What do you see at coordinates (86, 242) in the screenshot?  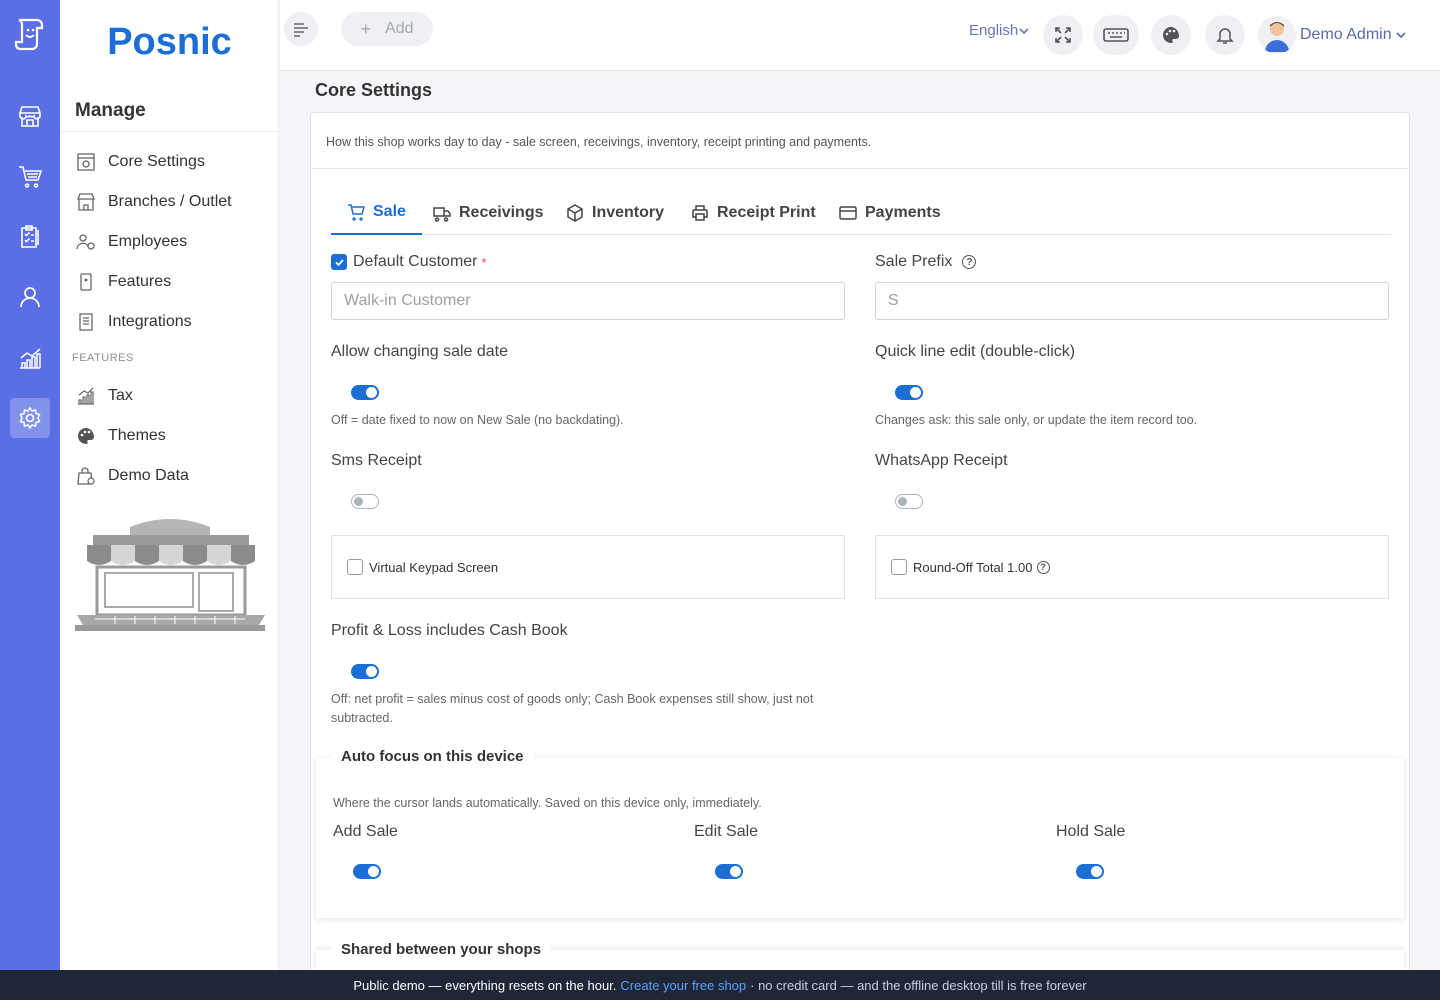 I see `employees-icon` at bounding box center [86, 242].